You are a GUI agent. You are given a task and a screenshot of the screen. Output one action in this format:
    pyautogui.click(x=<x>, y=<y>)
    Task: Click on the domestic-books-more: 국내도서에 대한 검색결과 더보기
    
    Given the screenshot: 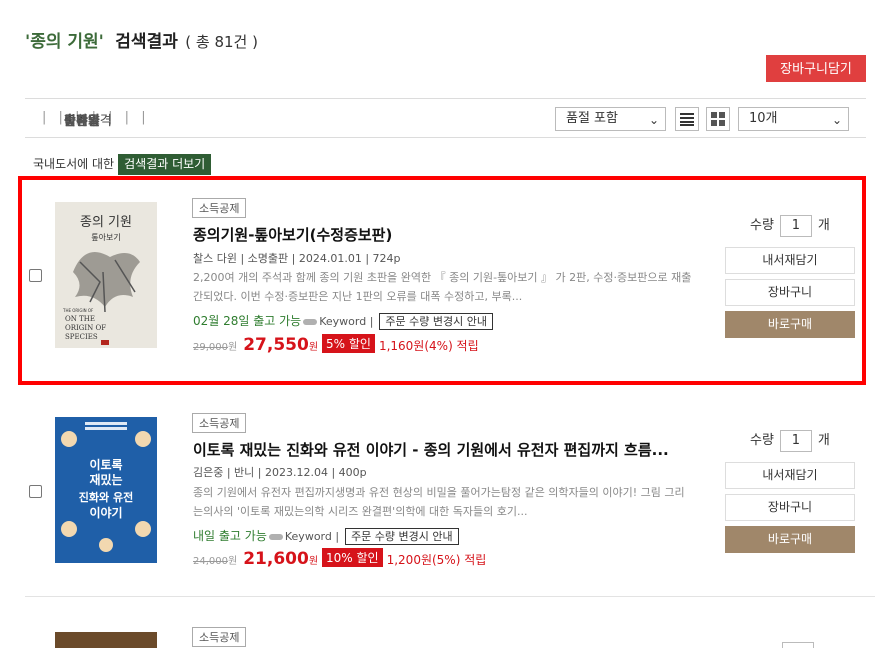 What is the action you would take?
    pyautogui.click(x=122, y=164)
    